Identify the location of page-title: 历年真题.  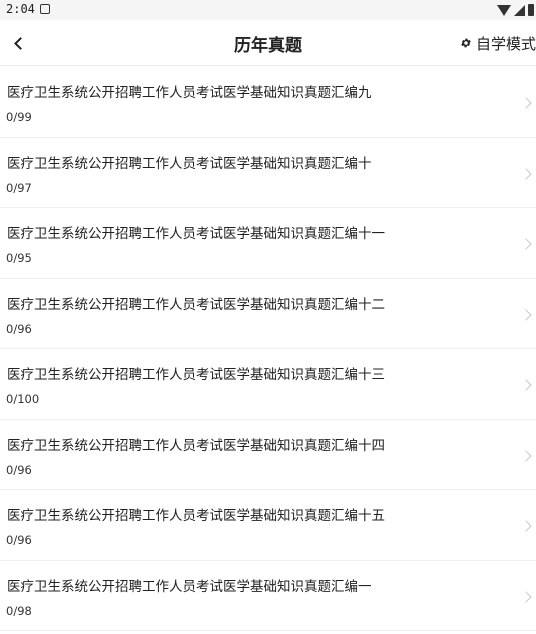
(268, 46).